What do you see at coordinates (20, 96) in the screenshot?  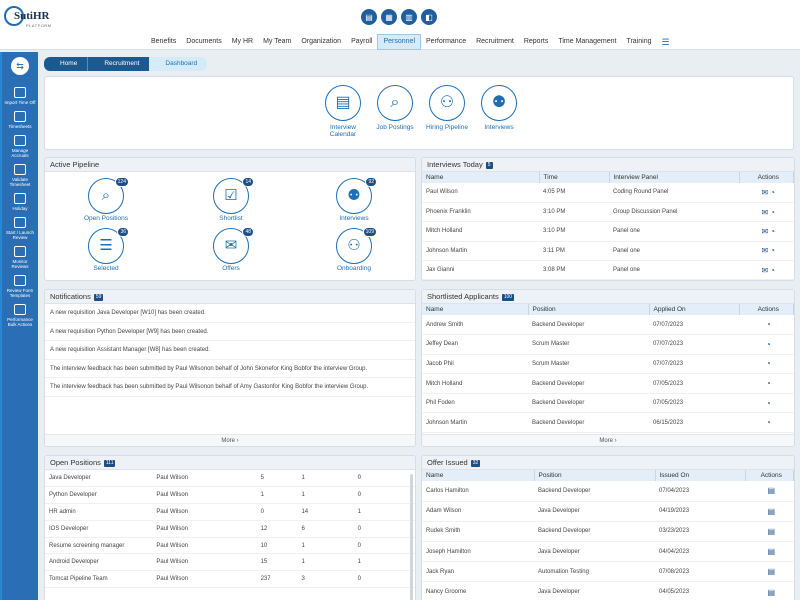 I see `sidebar-item-import-time-off: Import Time Off` at bounding box center [20, 96].